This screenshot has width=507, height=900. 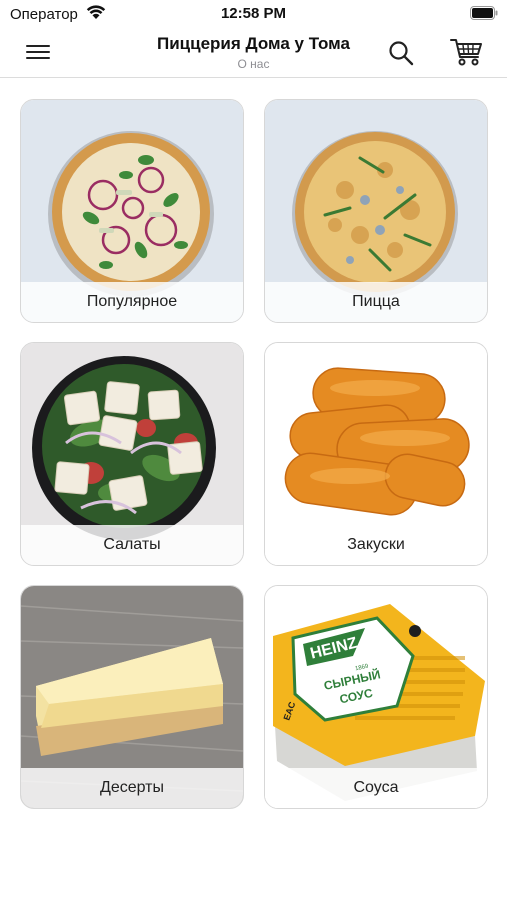 I want to click on status-time: 12:58 PM, so click(x=253, y=13).